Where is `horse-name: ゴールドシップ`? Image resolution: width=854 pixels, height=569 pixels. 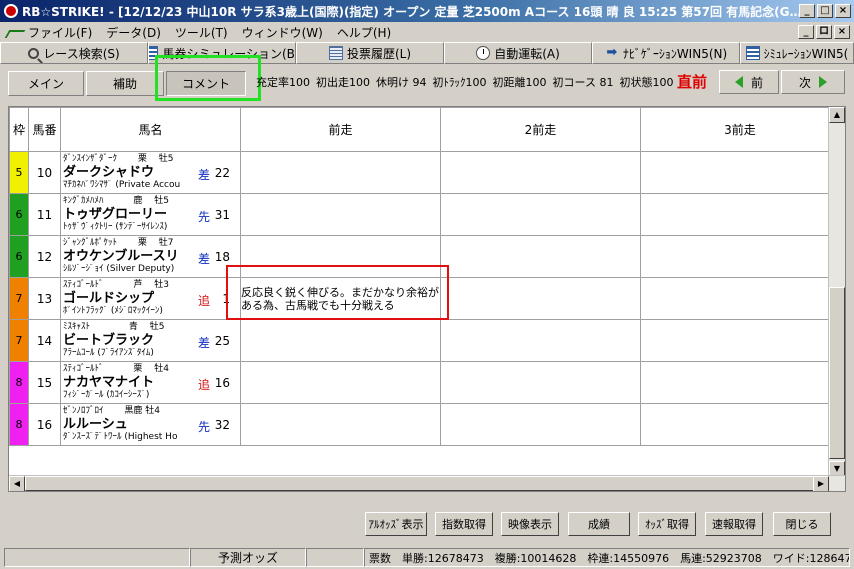 horse-name: ゴールドシップ is located at coordinates (151, 298).